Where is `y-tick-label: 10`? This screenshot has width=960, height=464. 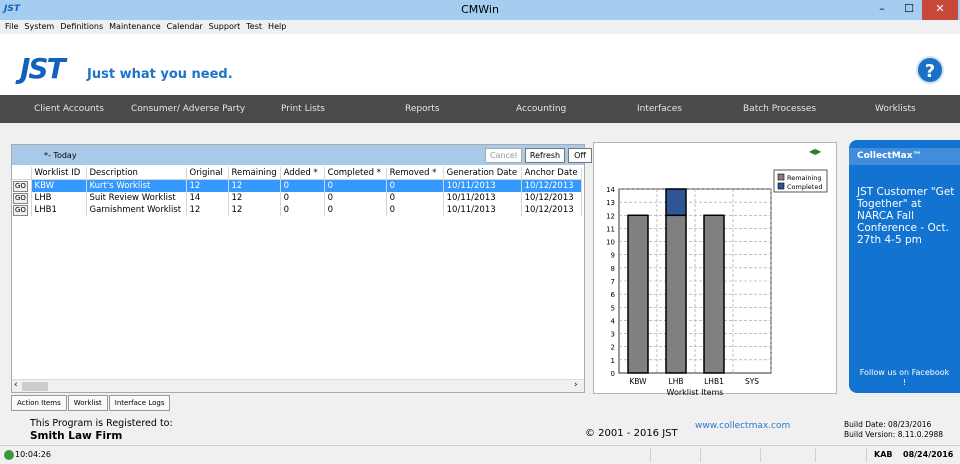 y-tick-label: 10 is located at coordinates (610, 243).